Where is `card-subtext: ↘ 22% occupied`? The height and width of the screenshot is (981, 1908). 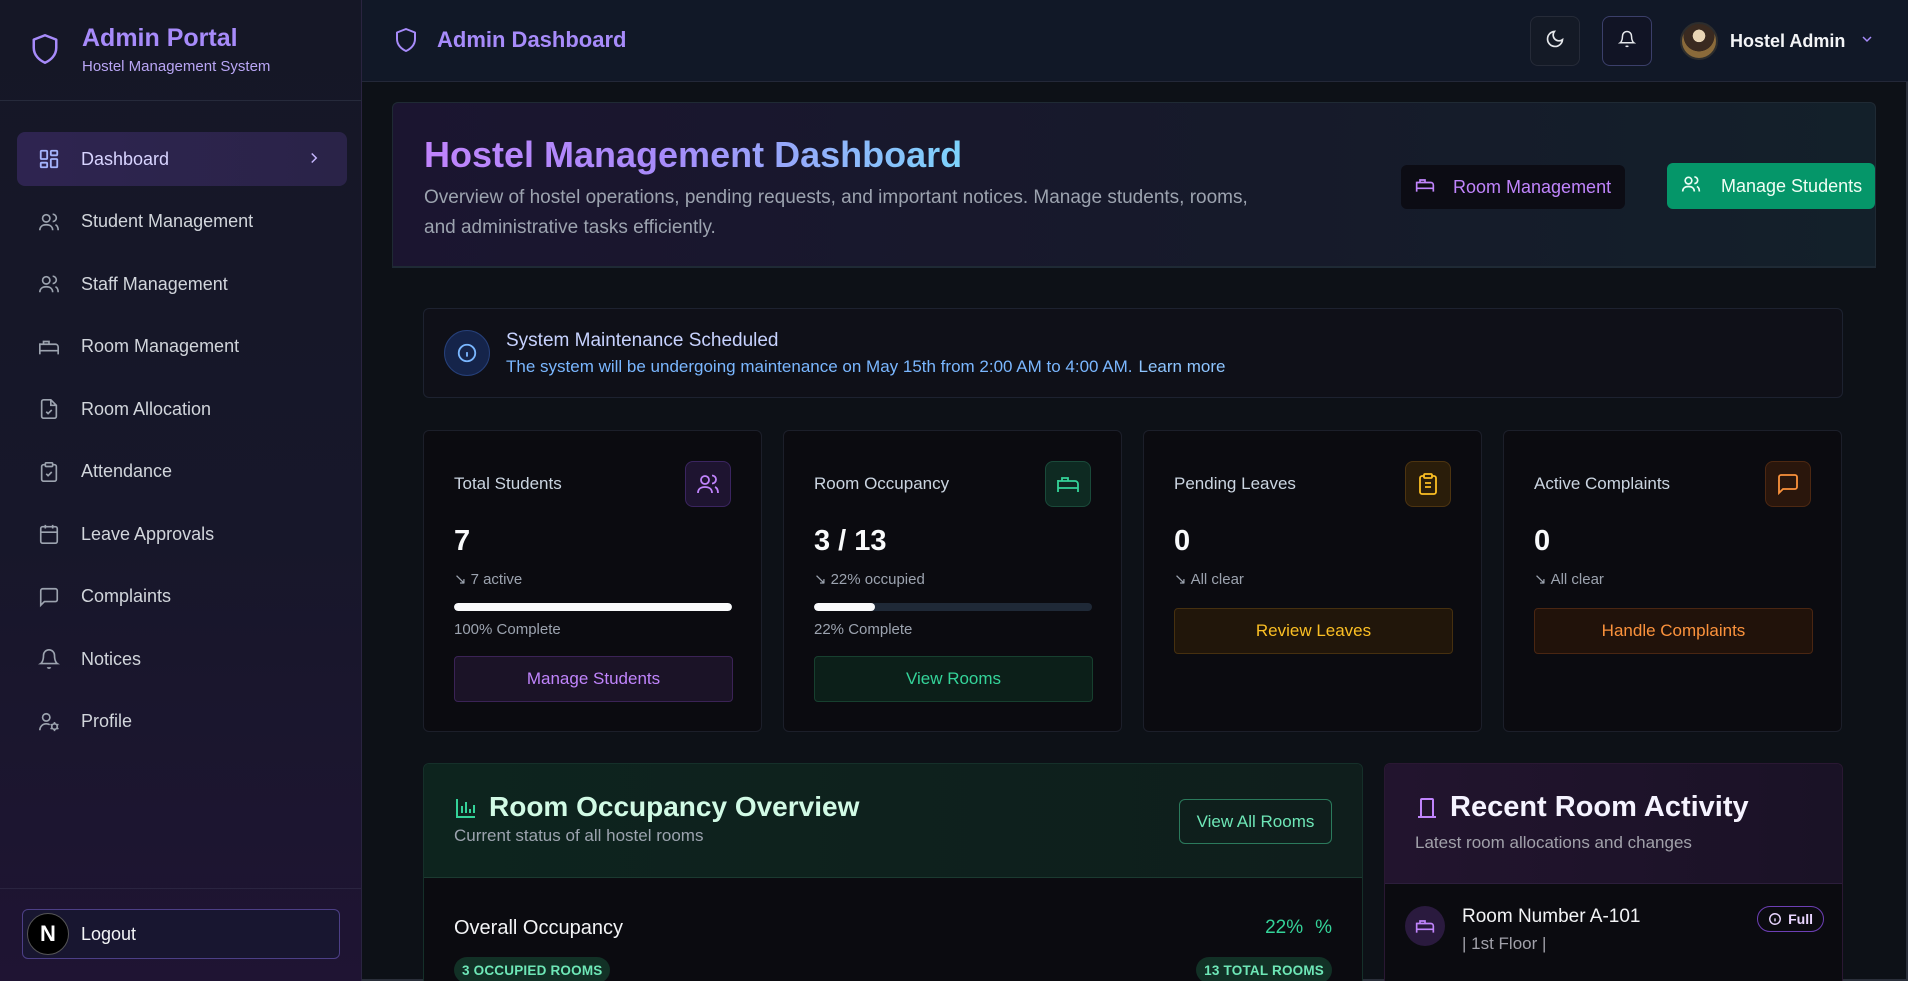 card-subtext: ↘ 22% occupied is located at coordinates (869, 579).